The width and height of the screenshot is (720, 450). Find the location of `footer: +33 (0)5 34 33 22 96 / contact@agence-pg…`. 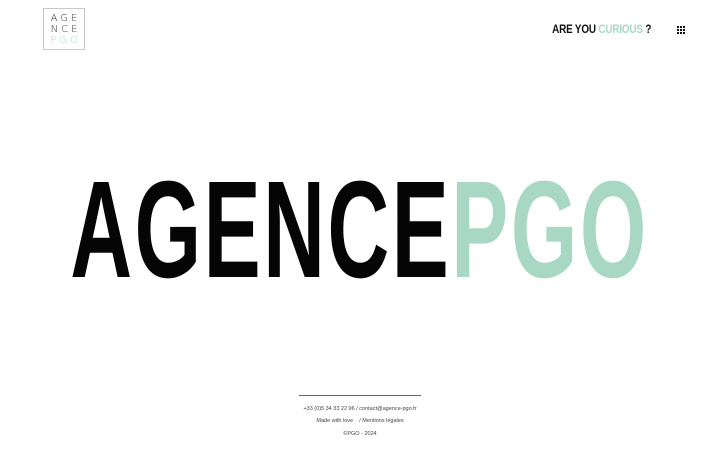

footer: +33 (0)5 34 33 22 96 / contact@agence-pg… is located at coordinates (360, 416).